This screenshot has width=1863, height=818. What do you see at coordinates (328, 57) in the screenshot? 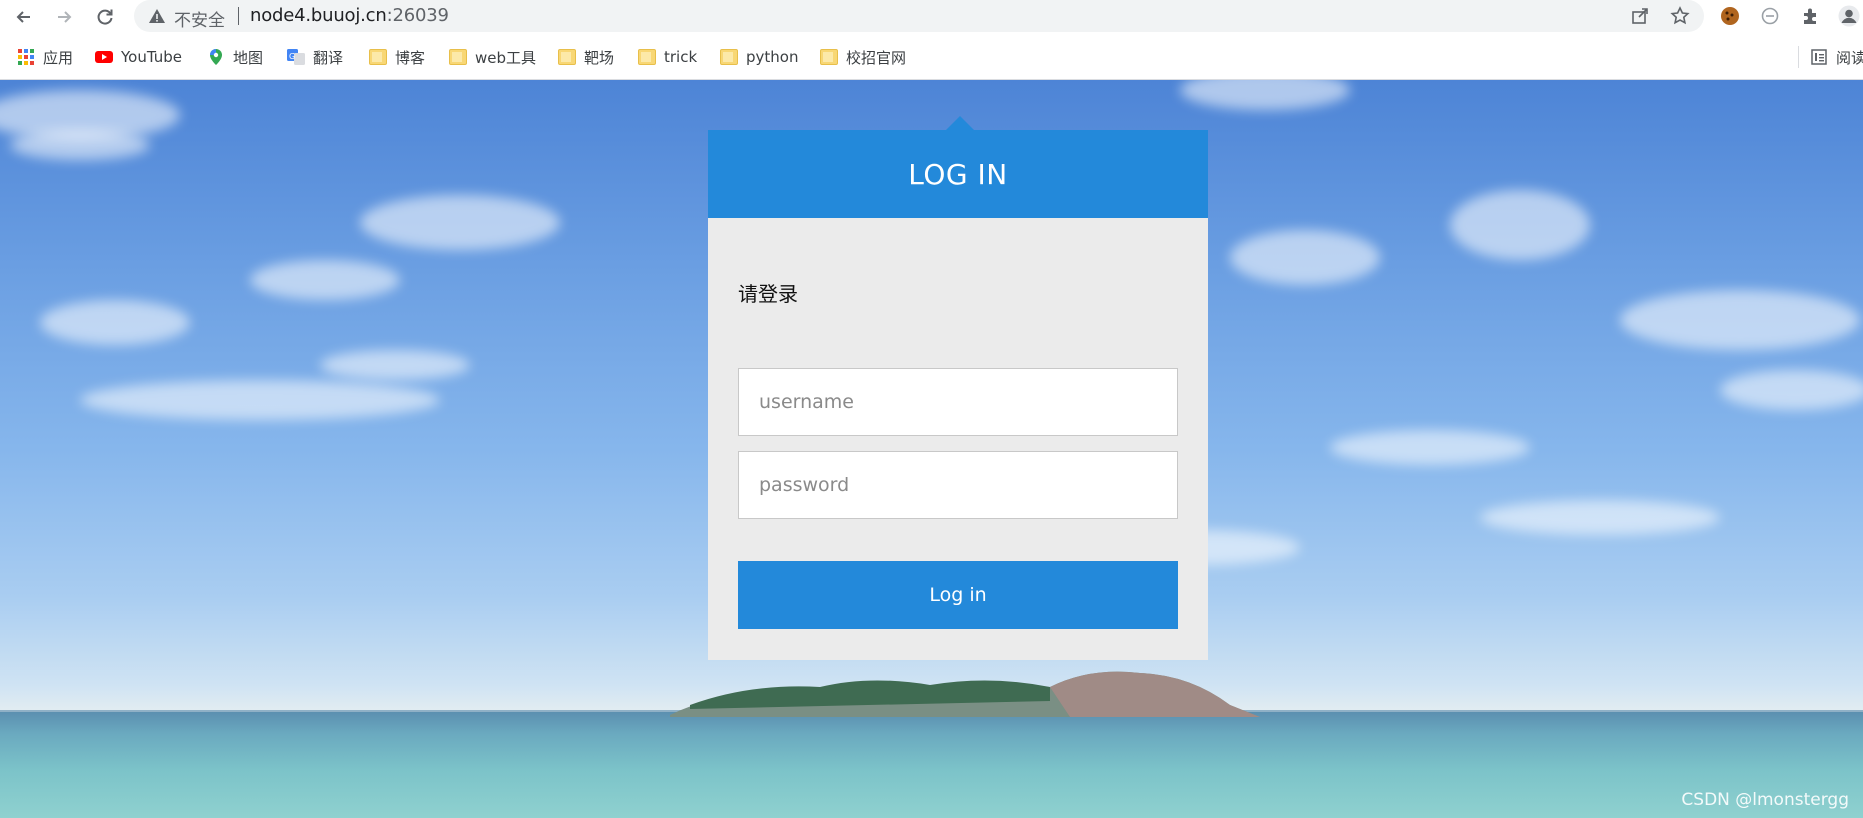
I see `bookmark-label: 翻译` at bounding box center [328, 57].